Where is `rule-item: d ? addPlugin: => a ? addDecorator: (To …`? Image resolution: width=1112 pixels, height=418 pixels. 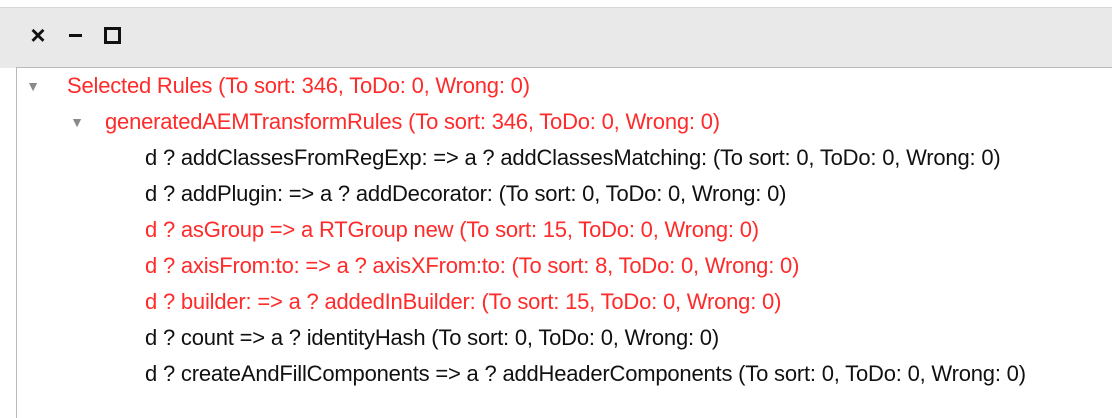 rule-item: d ? addPlugin: => a ? addDecorator: (To … is located at coordinates (465, 194).